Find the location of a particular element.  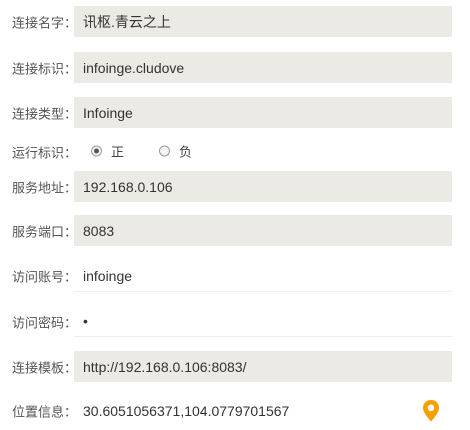

run-flag-label: 运行标识： is located at coordinates (45, 153).